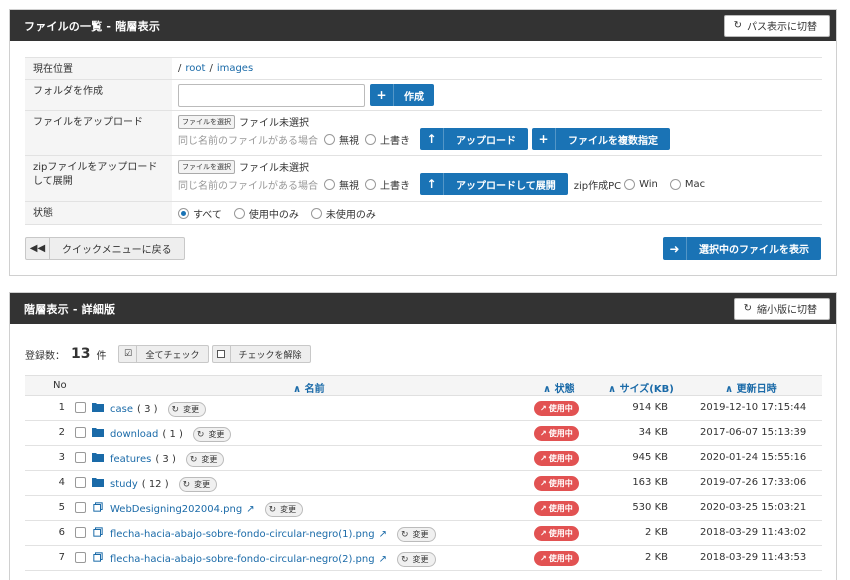 This screenshot has width=850, height=580. What do you see at coordinates (98, 95) in the screenshot?
I see `create-folder-label: フォルダを作成` at bounding box center [98, 95].